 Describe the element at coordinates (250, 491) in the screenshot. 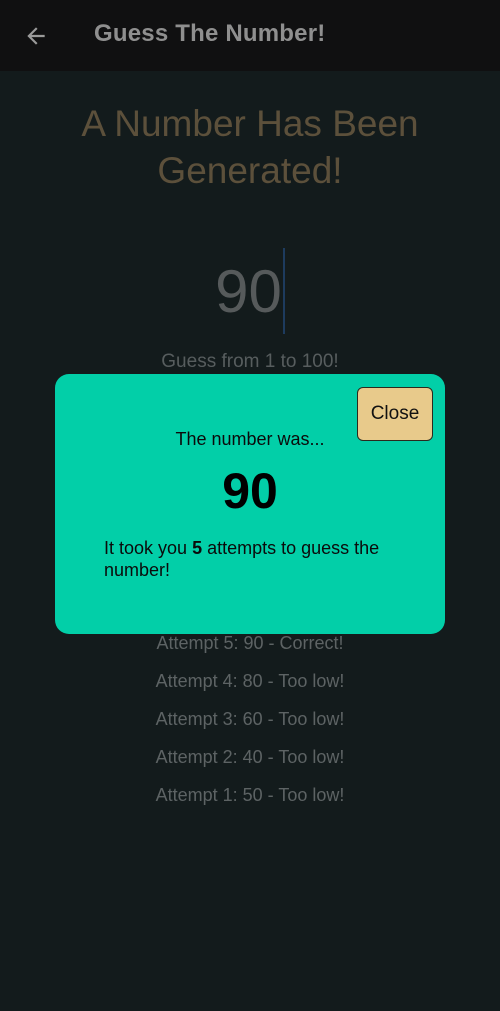

I see `reveal-number: 90` at that location.